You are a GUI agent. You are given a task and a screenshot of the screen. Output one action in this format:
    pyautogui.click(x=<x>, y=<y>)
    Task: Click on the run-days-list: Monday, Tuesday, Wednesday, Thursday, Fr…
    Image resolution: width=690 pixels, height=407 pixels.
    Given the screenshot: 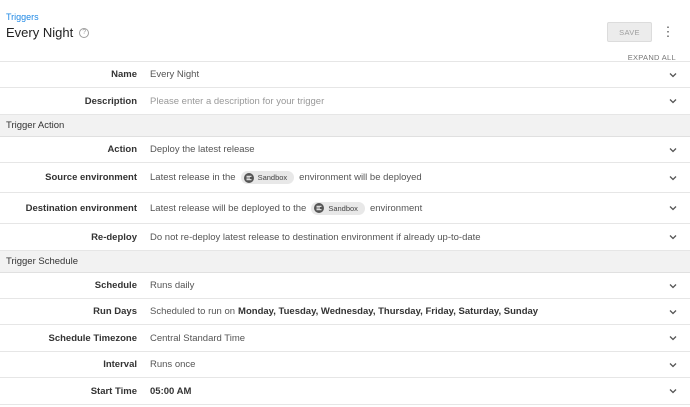 What is the action you would take?
    pyautogui.click(x=388, y=311)
    